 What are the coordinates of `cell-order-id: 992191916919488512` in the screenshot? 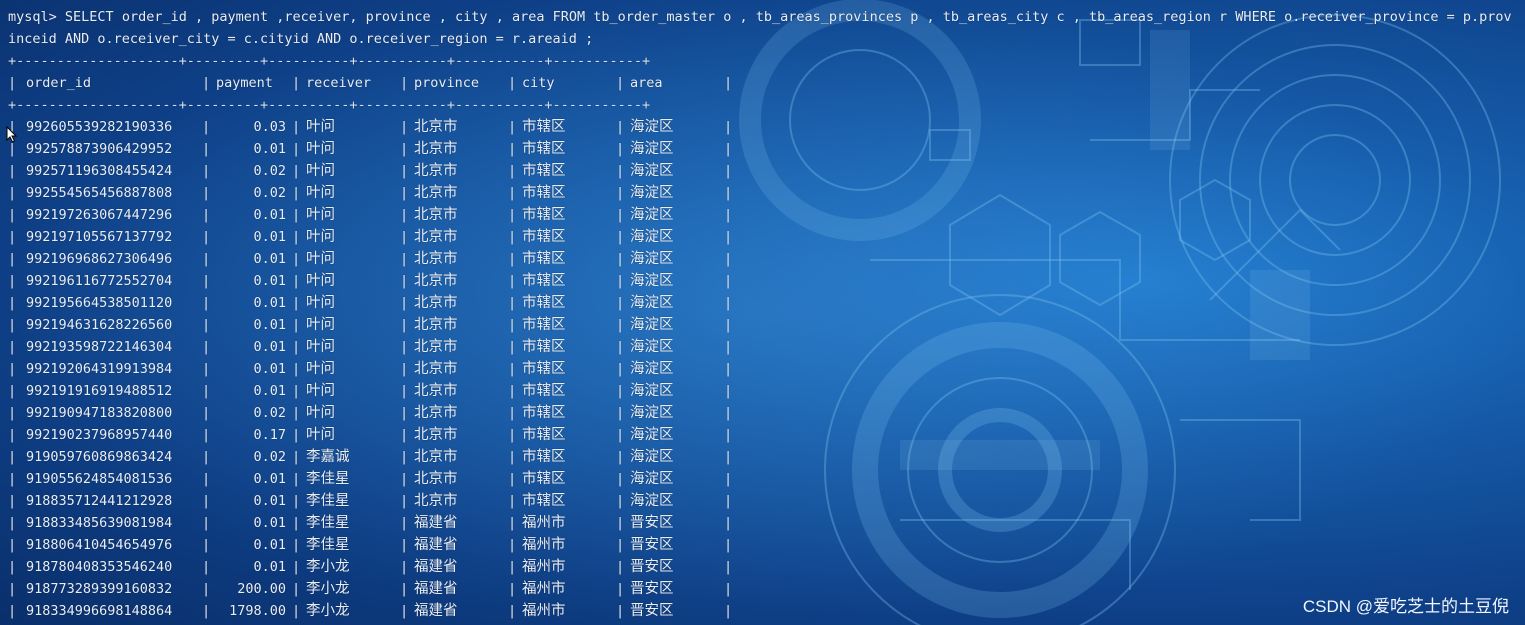 It's located at (99, 391).